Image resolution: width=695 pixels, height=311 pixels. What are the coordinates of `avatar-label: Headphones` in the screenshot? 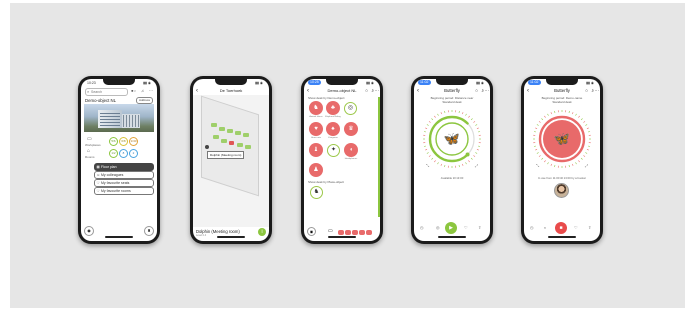 It's located at (351, 159).